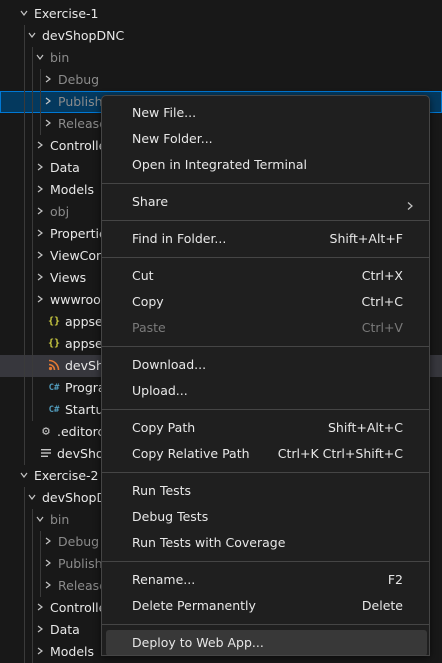  I want to click on tree-item-label: Exercise-1, so click(66, 13).